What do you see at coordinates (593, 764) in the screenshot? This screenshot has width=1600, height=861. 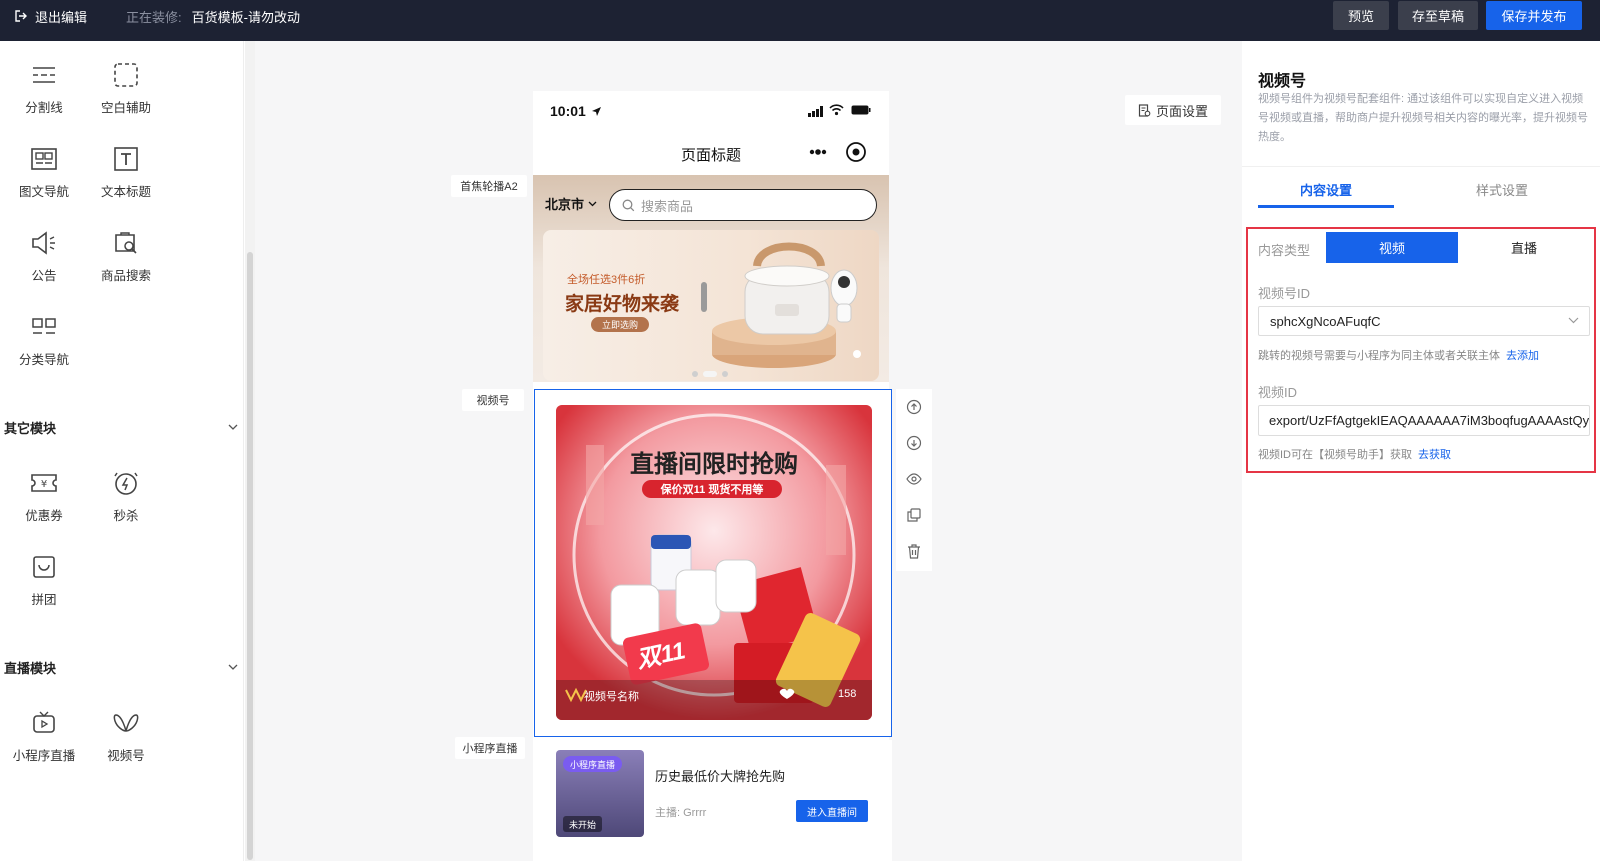 I see `live-badge: 小程序直播` at bounding box center [593, 764].